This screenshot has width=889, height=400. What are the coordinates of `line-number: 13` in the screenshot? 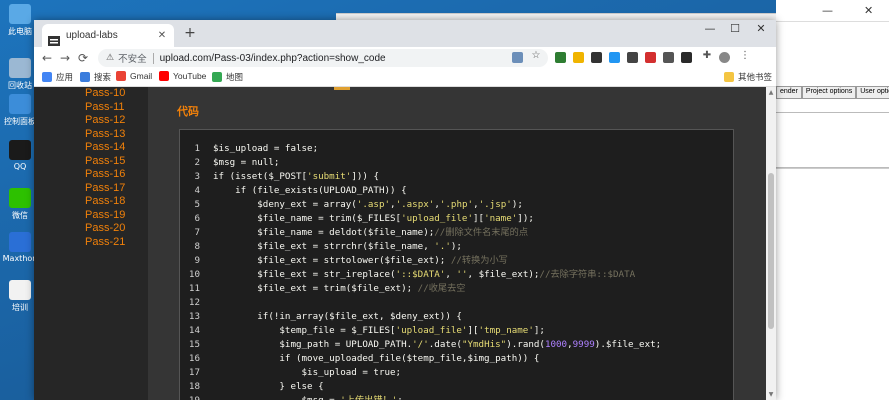 It's located at (194, 316).